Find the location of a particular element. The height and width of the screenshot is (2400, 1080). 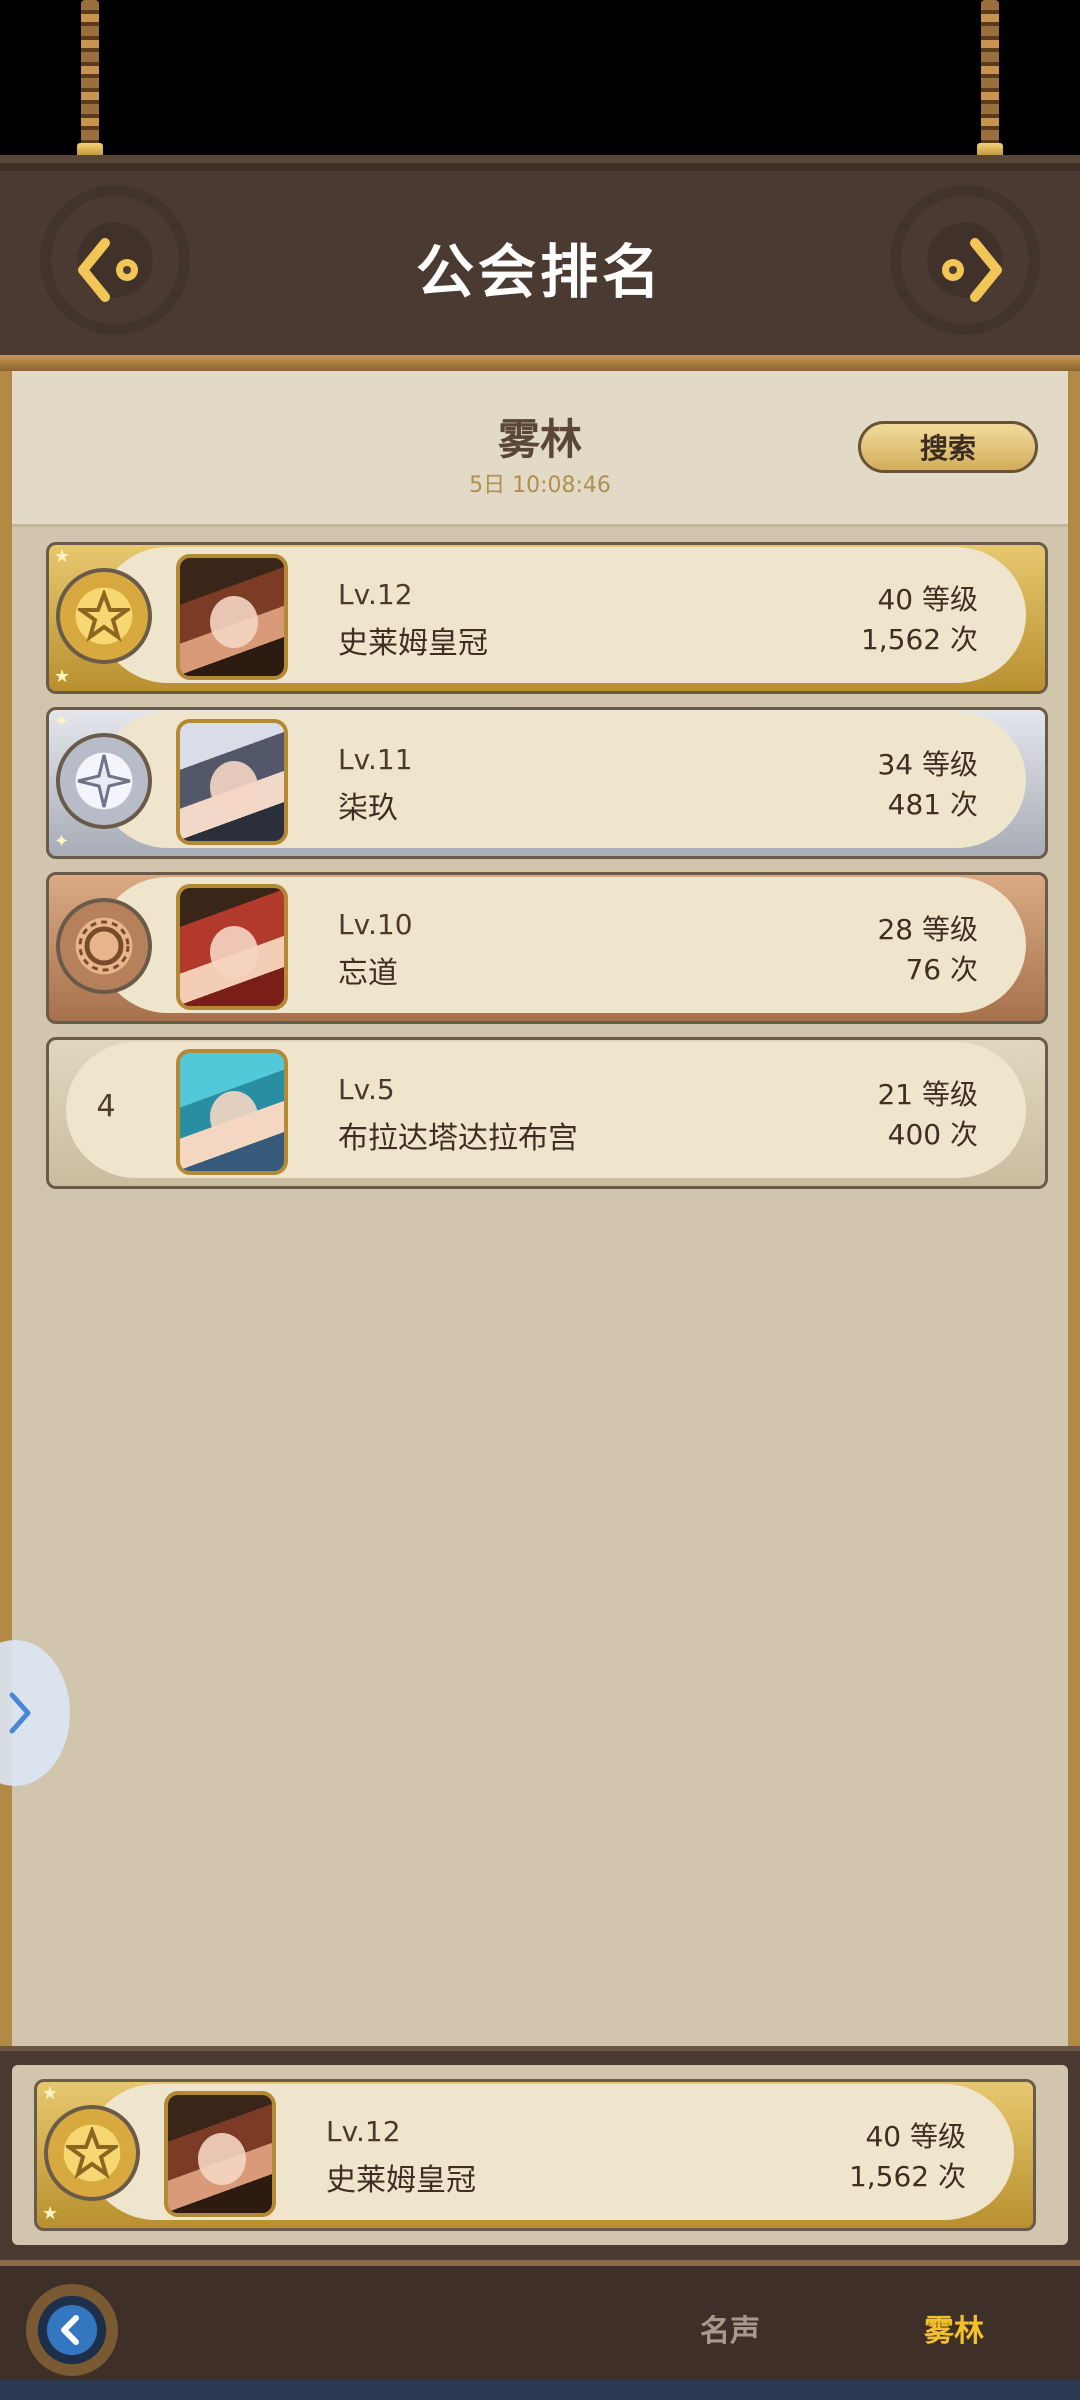

my-rank-row: ★ ★ Lv.12 史莱姆皇冠 40 等级 1,562 次 is located at coordinates (535, 2155).